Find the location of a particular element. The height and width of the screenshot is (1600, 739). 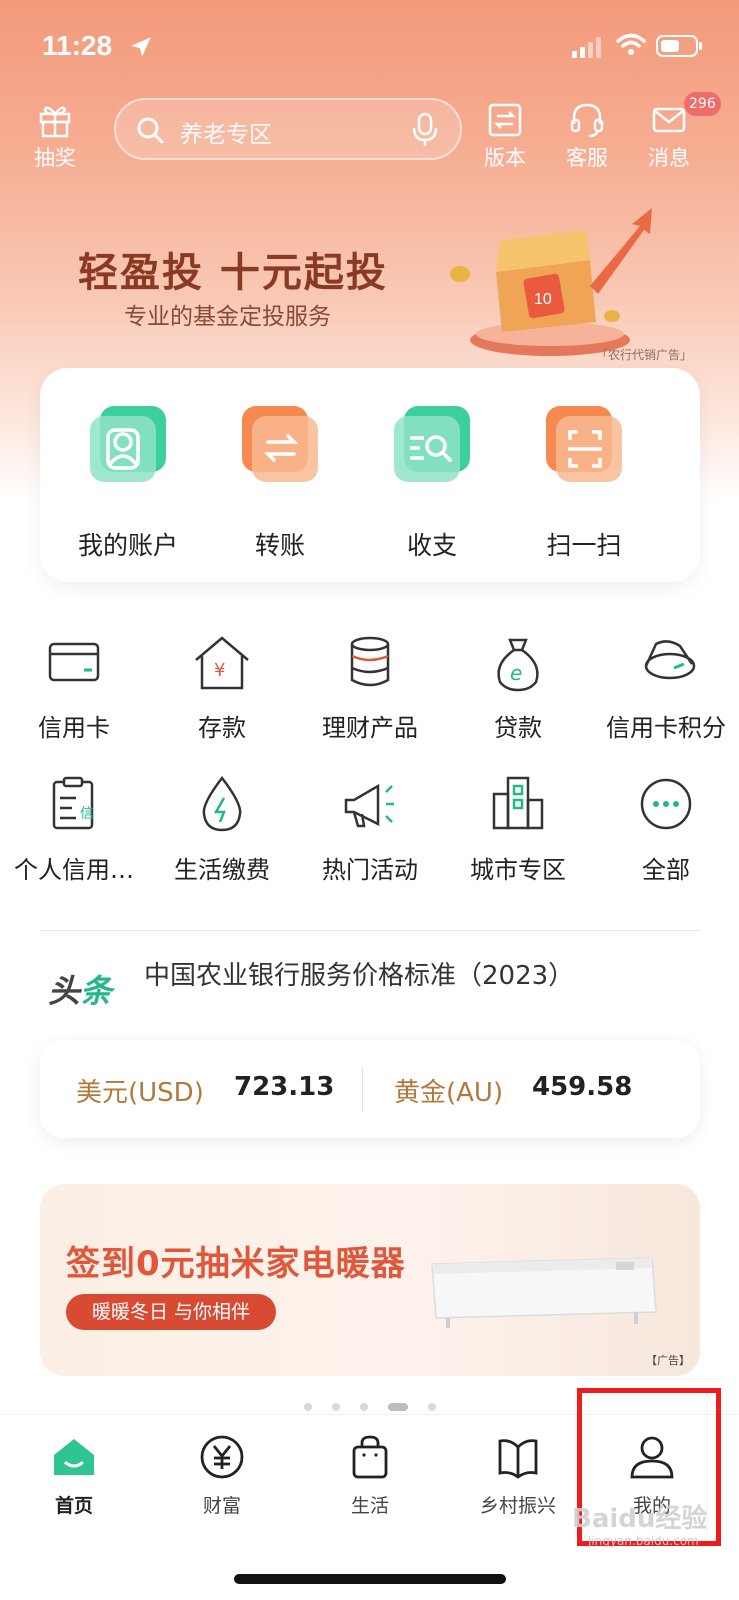

credit-card-icon is located at coordinates (74, 662).